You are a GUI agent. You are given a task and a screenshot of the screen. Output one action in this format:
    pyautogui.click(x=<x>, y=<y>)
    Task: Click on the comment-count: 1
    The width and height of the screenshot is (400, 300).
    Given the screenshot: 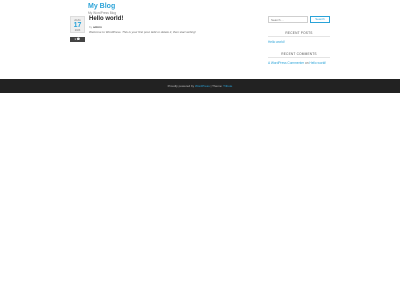 What is the action you would take?
    pyautogui.click(x=75, y=39)
    